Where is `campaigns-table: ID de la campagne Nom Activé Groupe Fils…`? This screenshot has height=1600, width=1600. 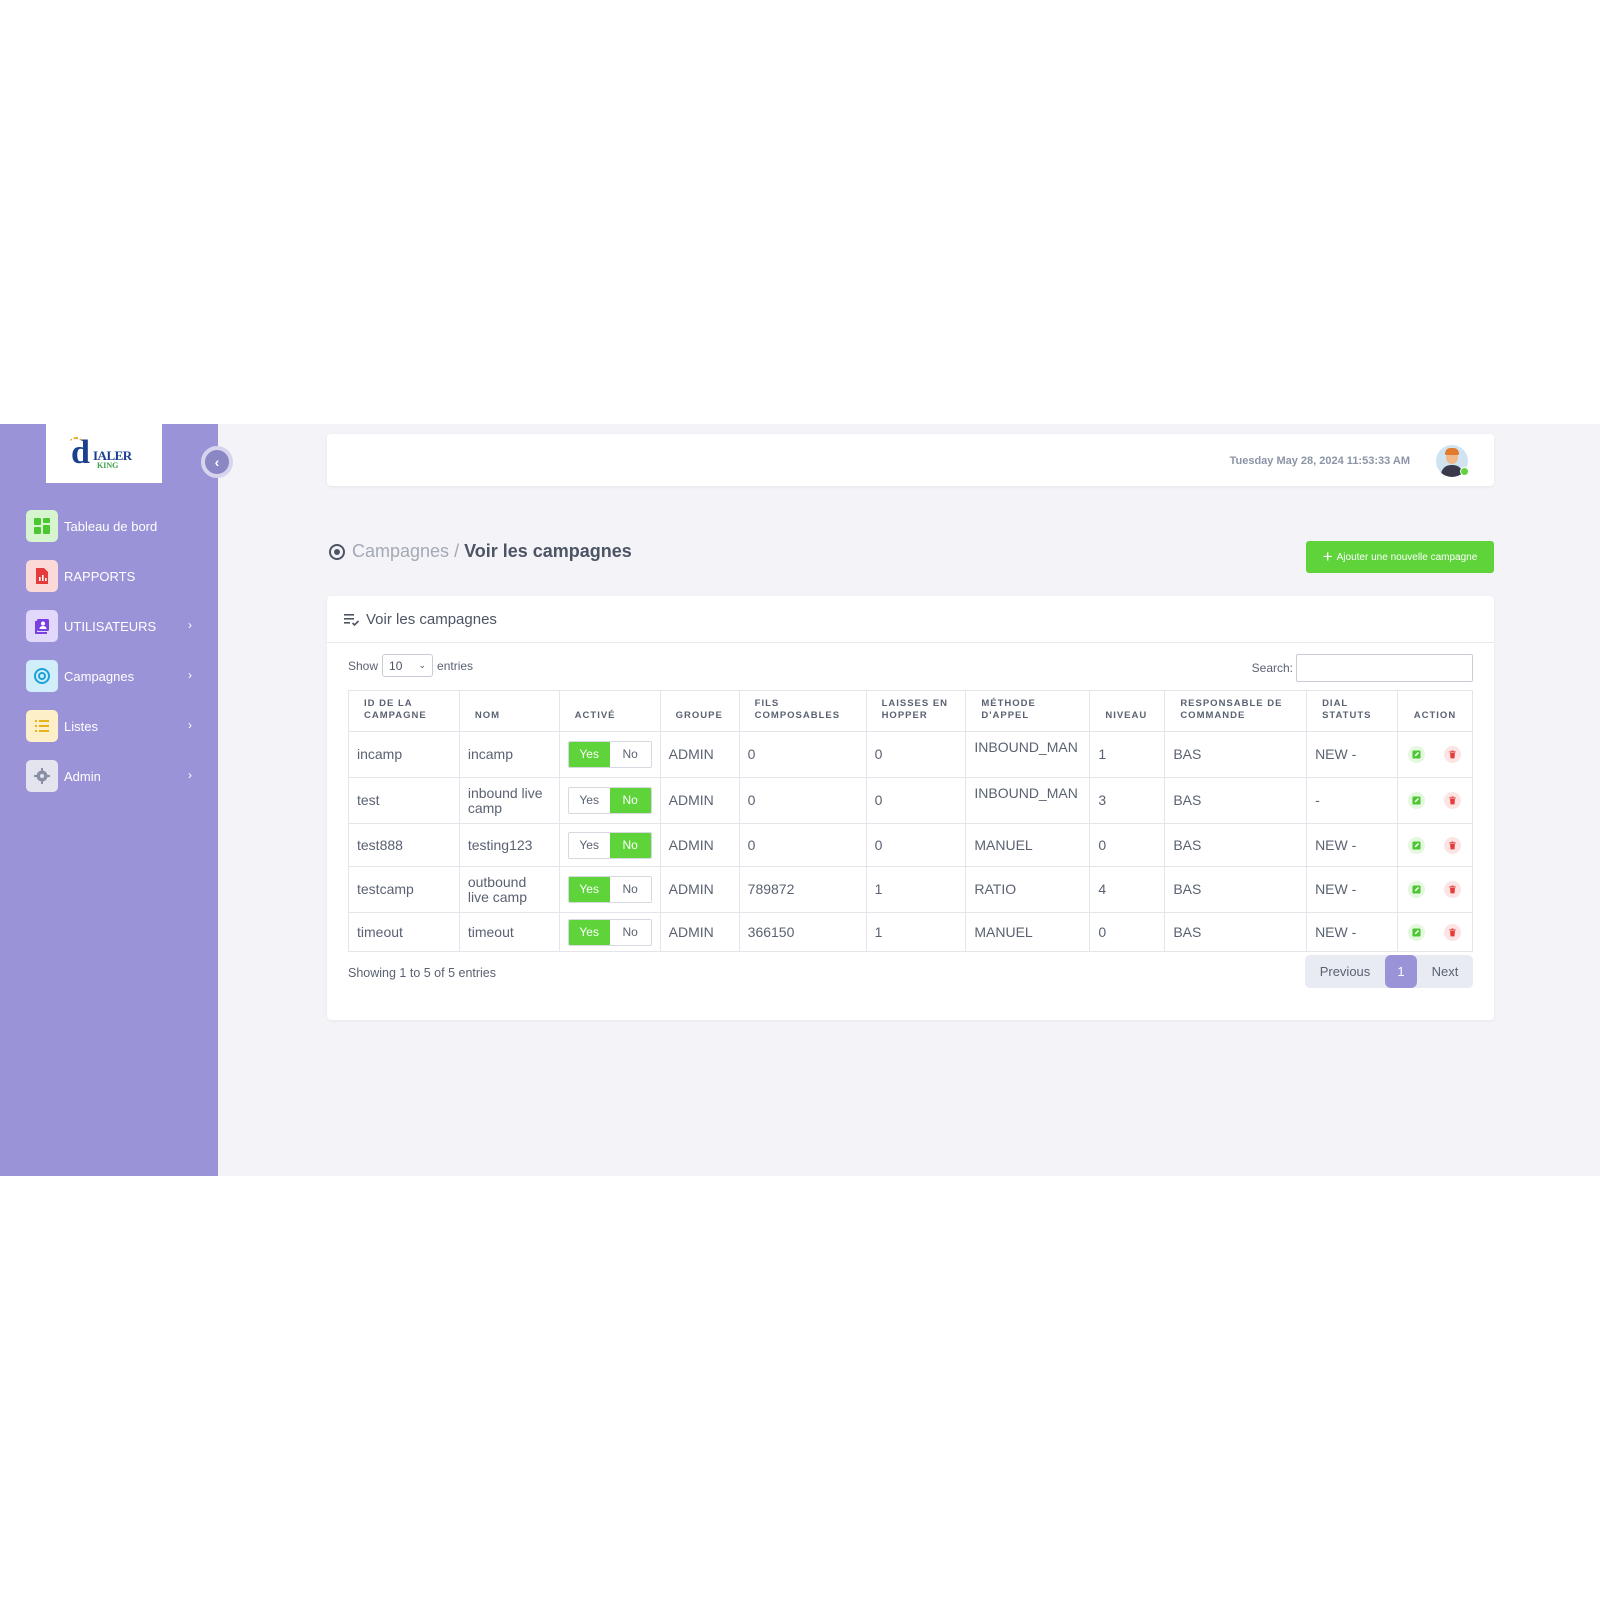
campaigns-table: ID de la campagne Nom Activé Groupe Fils… is located at coordinates (911, 821).